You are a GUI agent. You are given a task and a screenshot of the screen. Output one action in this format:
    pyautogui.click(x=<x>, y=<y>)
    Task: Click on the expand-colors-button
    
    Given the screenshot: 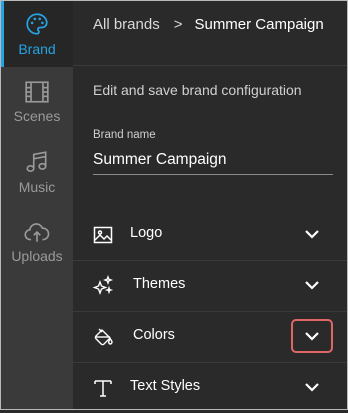 What is the action you would take?
    pyautogui.click(x=312, y=336)
    